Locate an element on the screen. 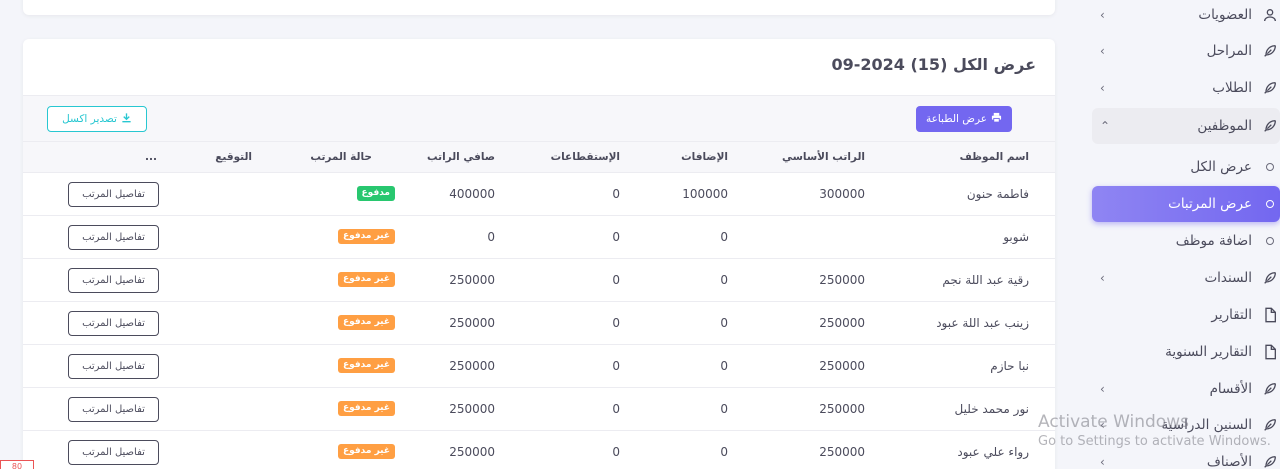 Image resolution: width=1280 pixels, height=469 pixels. sidebar-item-label: التقارير is located at coordinates (1231, 315).